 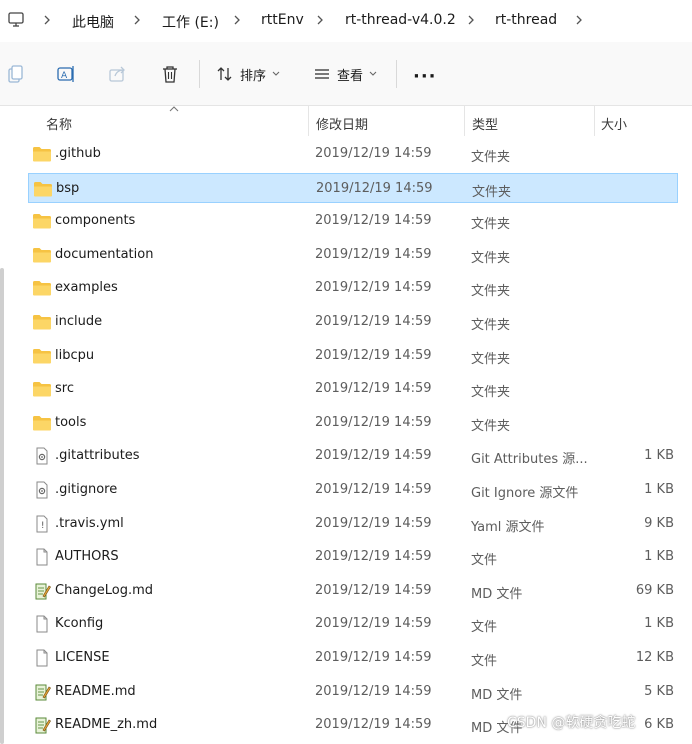 What do you see at coordinates (2, 506) in the screenshot?
I see `navigation-pane-scrollbar` at bounding box center [2, 506].